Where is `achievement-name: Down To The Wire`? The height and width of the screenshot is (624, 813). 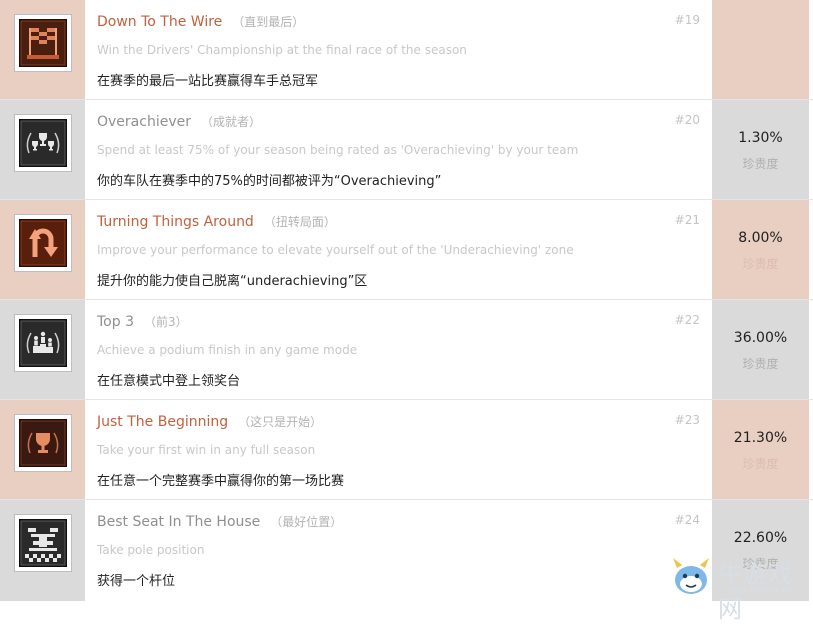
achievement-name: Down To The Wire is located at coordinates (160, 22).